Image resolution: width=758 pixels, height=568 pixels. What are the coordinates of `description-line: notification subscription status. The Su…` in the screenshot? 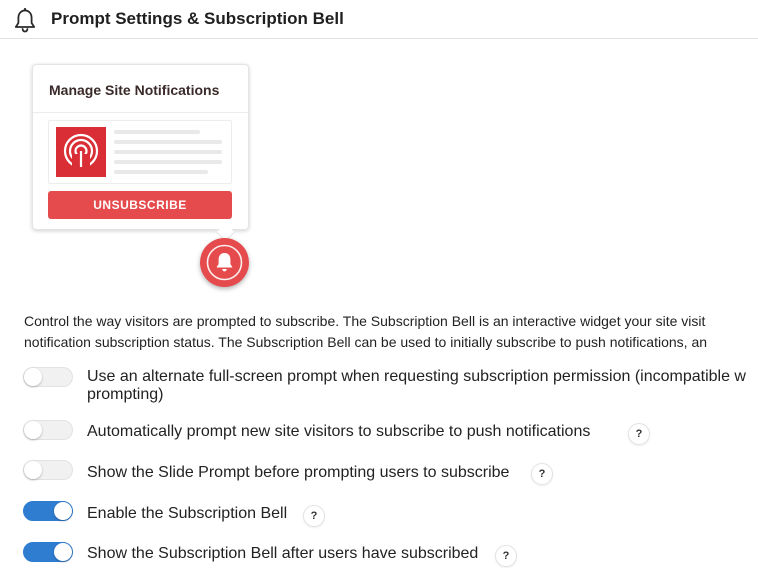 It's located at (366, 342).